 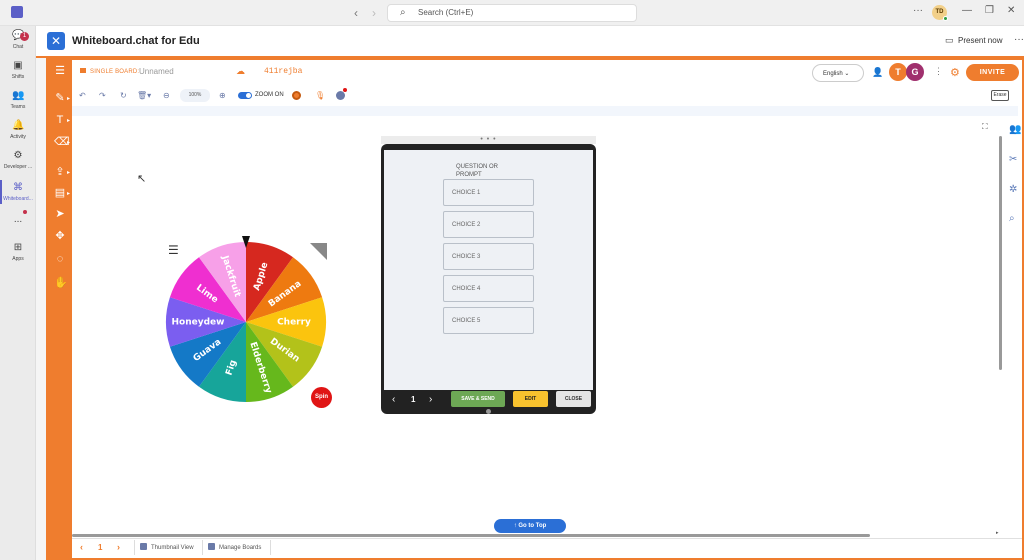 I want to click on choice-2: CHOICE 2, so click(x=488, y=224).